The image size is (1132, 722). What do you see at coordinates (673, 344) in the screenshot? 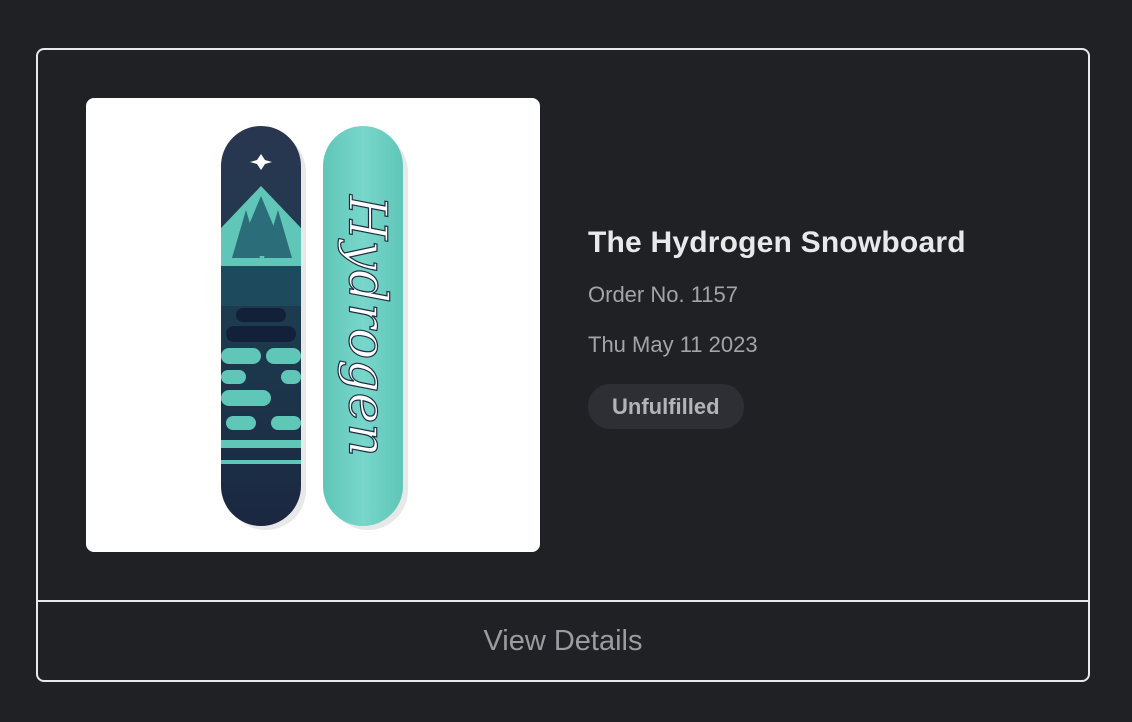
I see `order-date: Thu May 11 2023` at bounding box center [673, 344].